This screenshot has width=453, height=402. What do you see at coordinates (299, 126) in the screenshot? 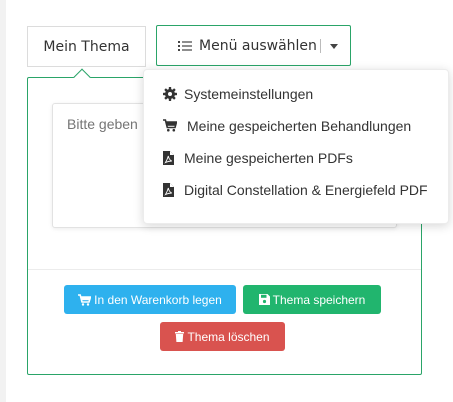
I see `menu-item-label: Meine gespeicherten Behandlungen` at bounding box center [299, 126].